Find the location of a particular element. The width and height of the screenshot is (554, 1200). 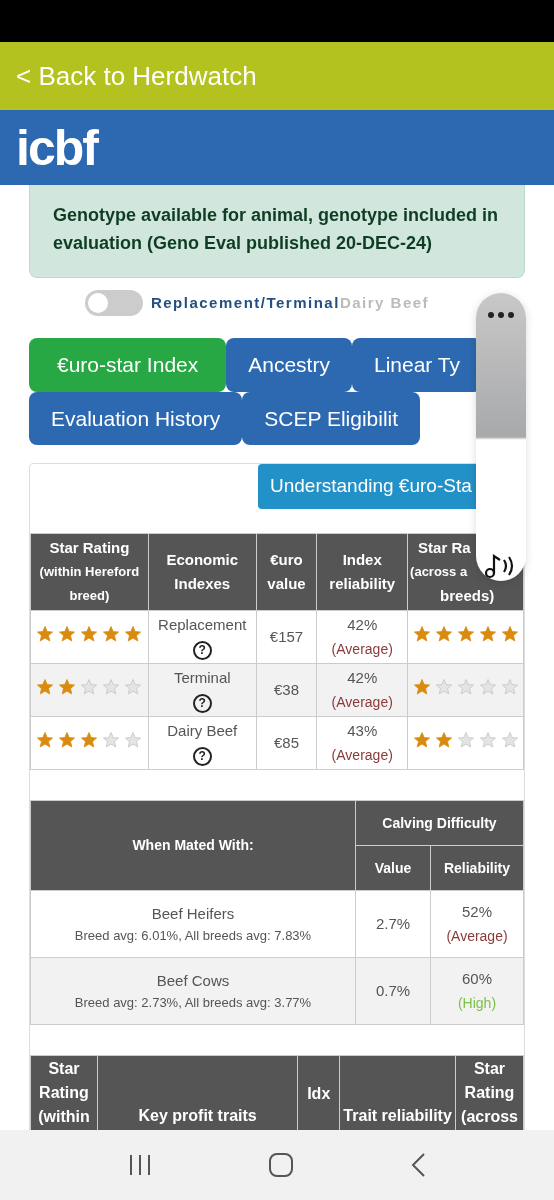

reliability-label: (High) is located at coordinates (477, 1003).